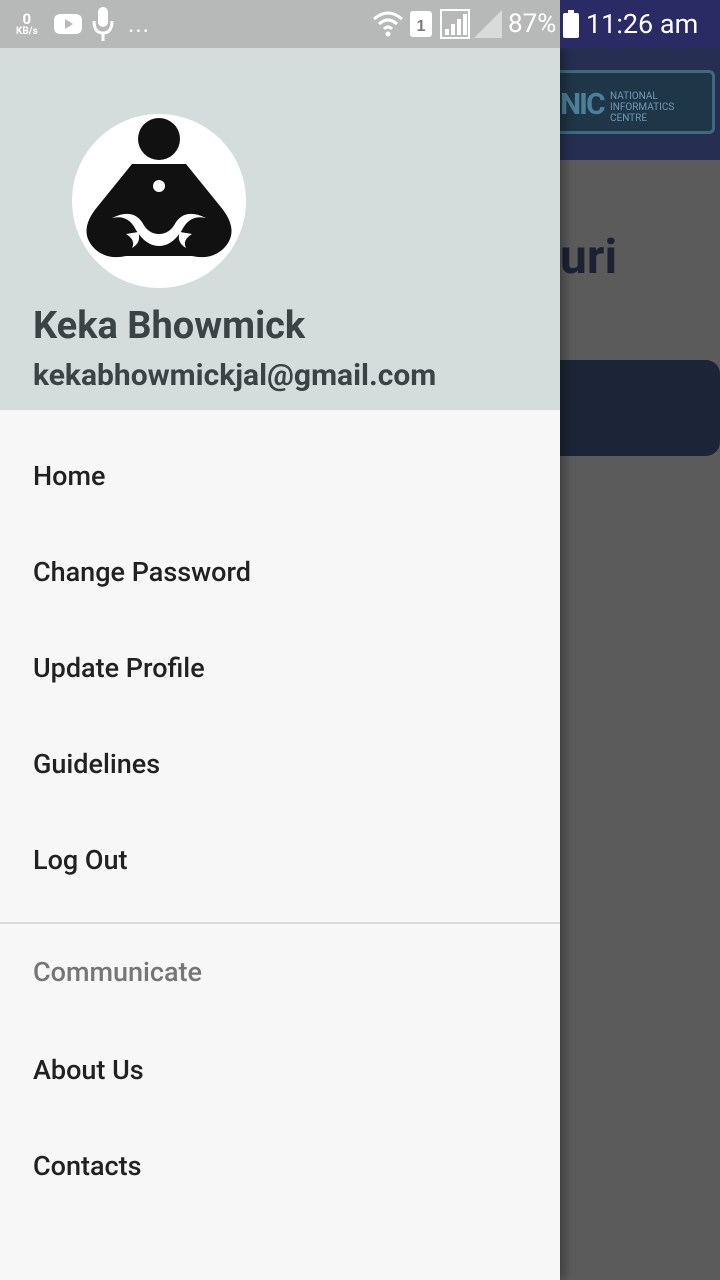  What do you see at coordinates (589, 256) in the screenshot?
I see `background-title: uri` at bounding box center [589, 256].